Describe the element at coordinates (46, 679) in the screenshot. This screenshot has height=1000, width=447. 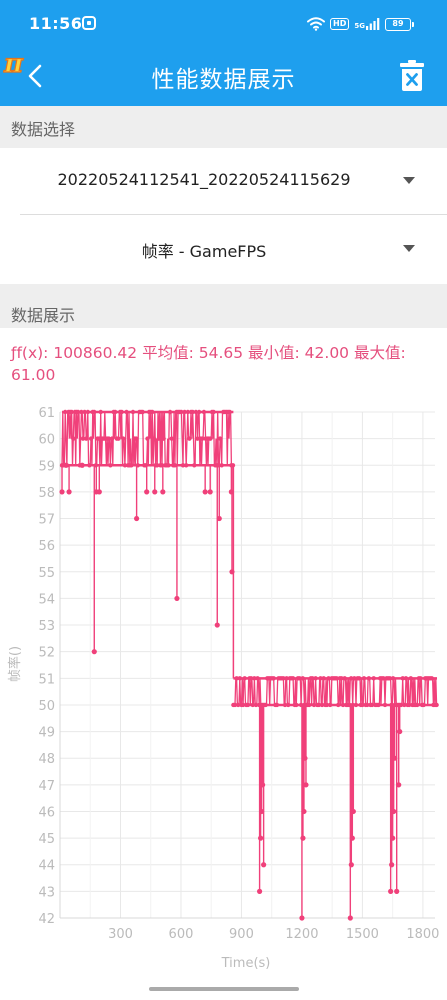
I see `y-tick-label: 51` at that location.